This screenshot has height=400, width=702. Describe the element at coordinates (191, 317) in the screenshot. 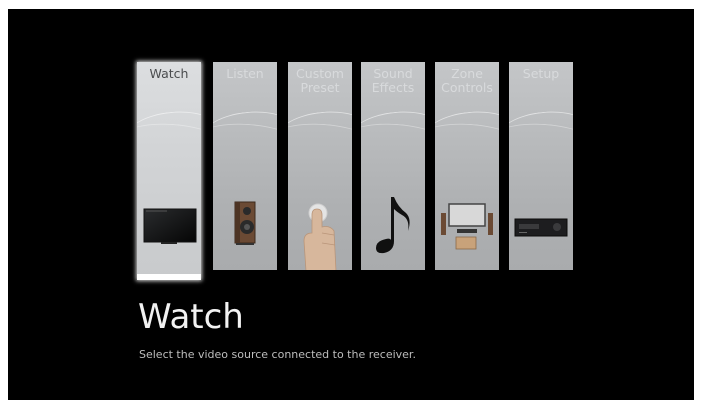

I see `selected-item-title: Watch` at that location.